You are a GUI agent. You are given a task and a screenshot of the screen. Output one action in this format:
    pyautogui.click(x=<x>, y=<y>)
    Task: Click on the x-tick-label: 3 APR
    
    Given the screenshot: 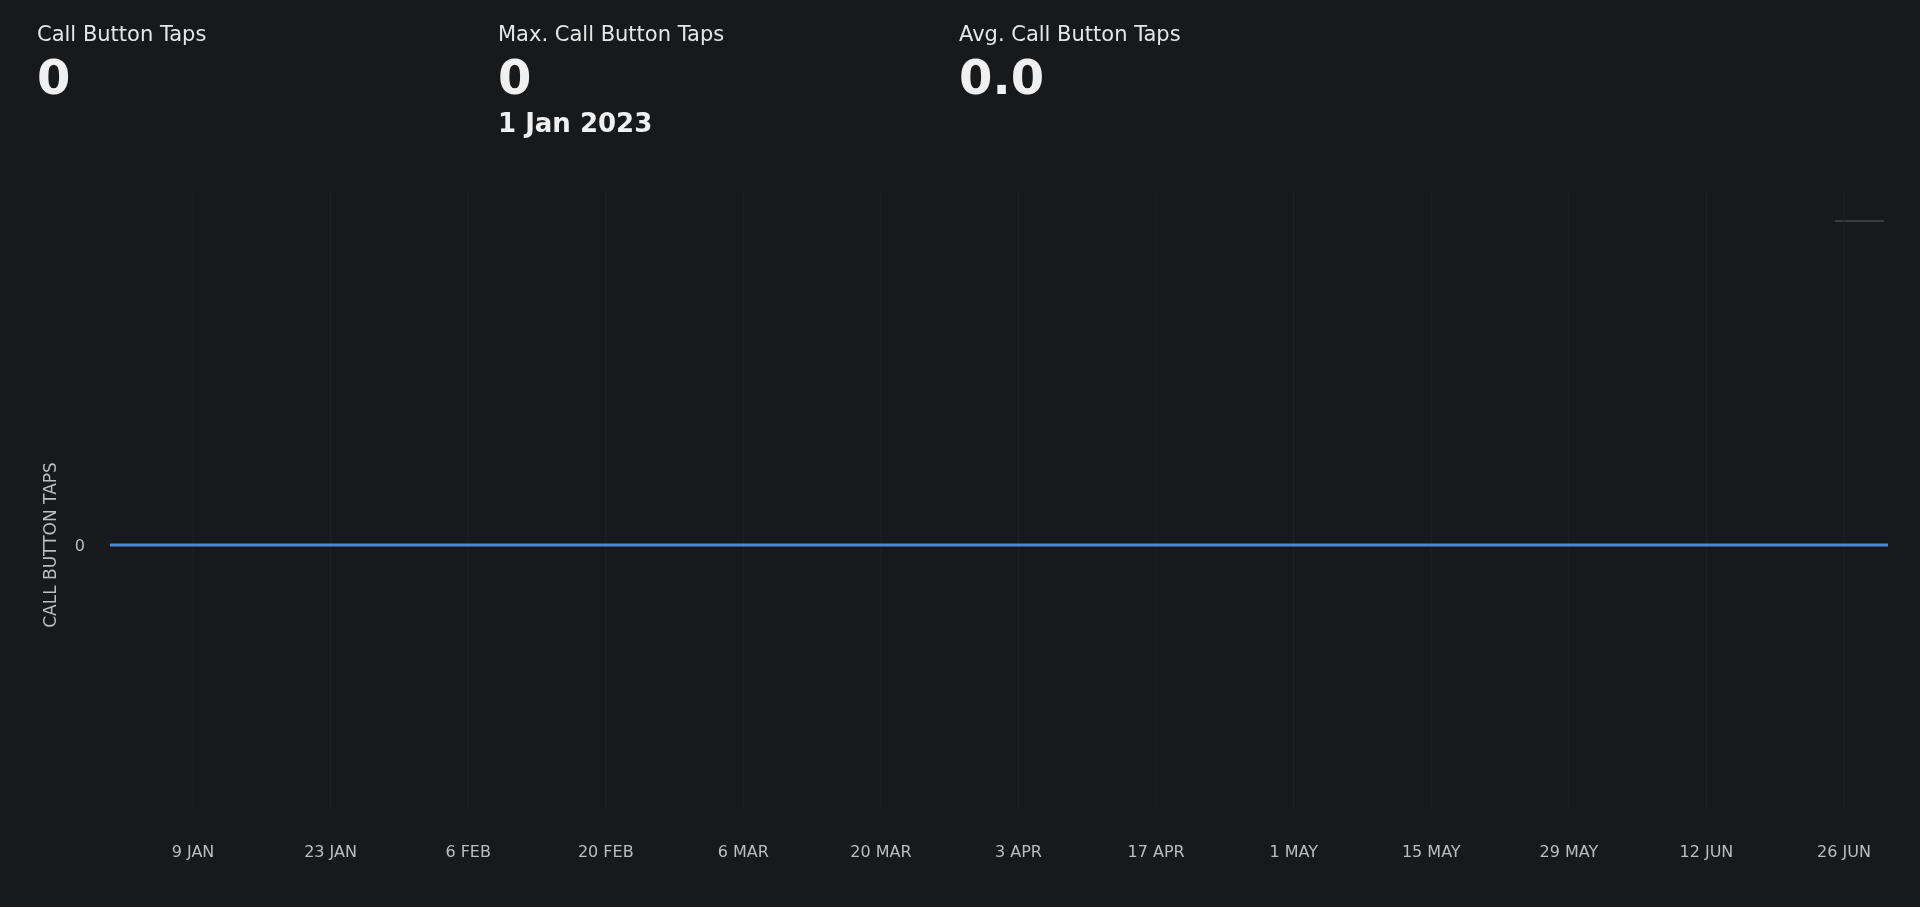 What is the action you would take?
    pyautogui.click(x=1018, y=851)
    